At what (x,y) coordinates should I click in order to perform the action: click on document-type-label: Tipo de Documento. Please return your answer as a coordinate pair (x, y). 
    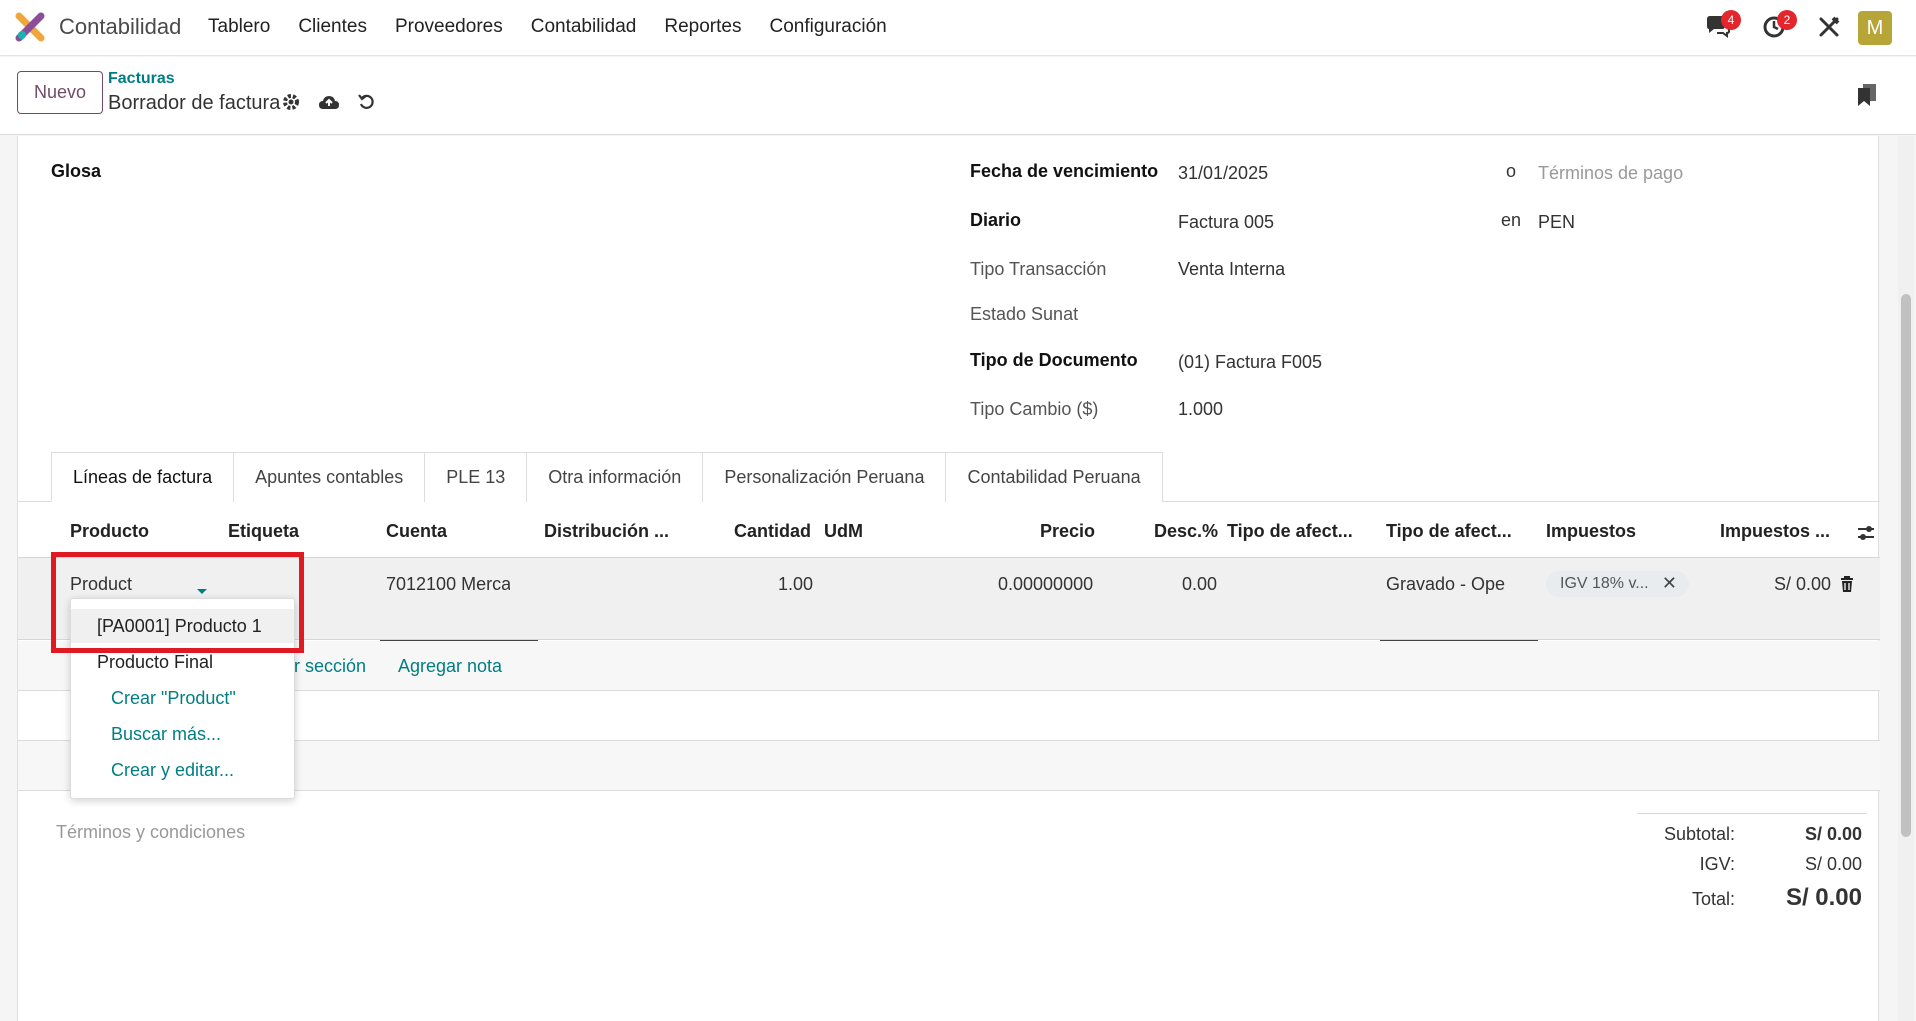
    Looking at the image, I should click on (1054, 360).